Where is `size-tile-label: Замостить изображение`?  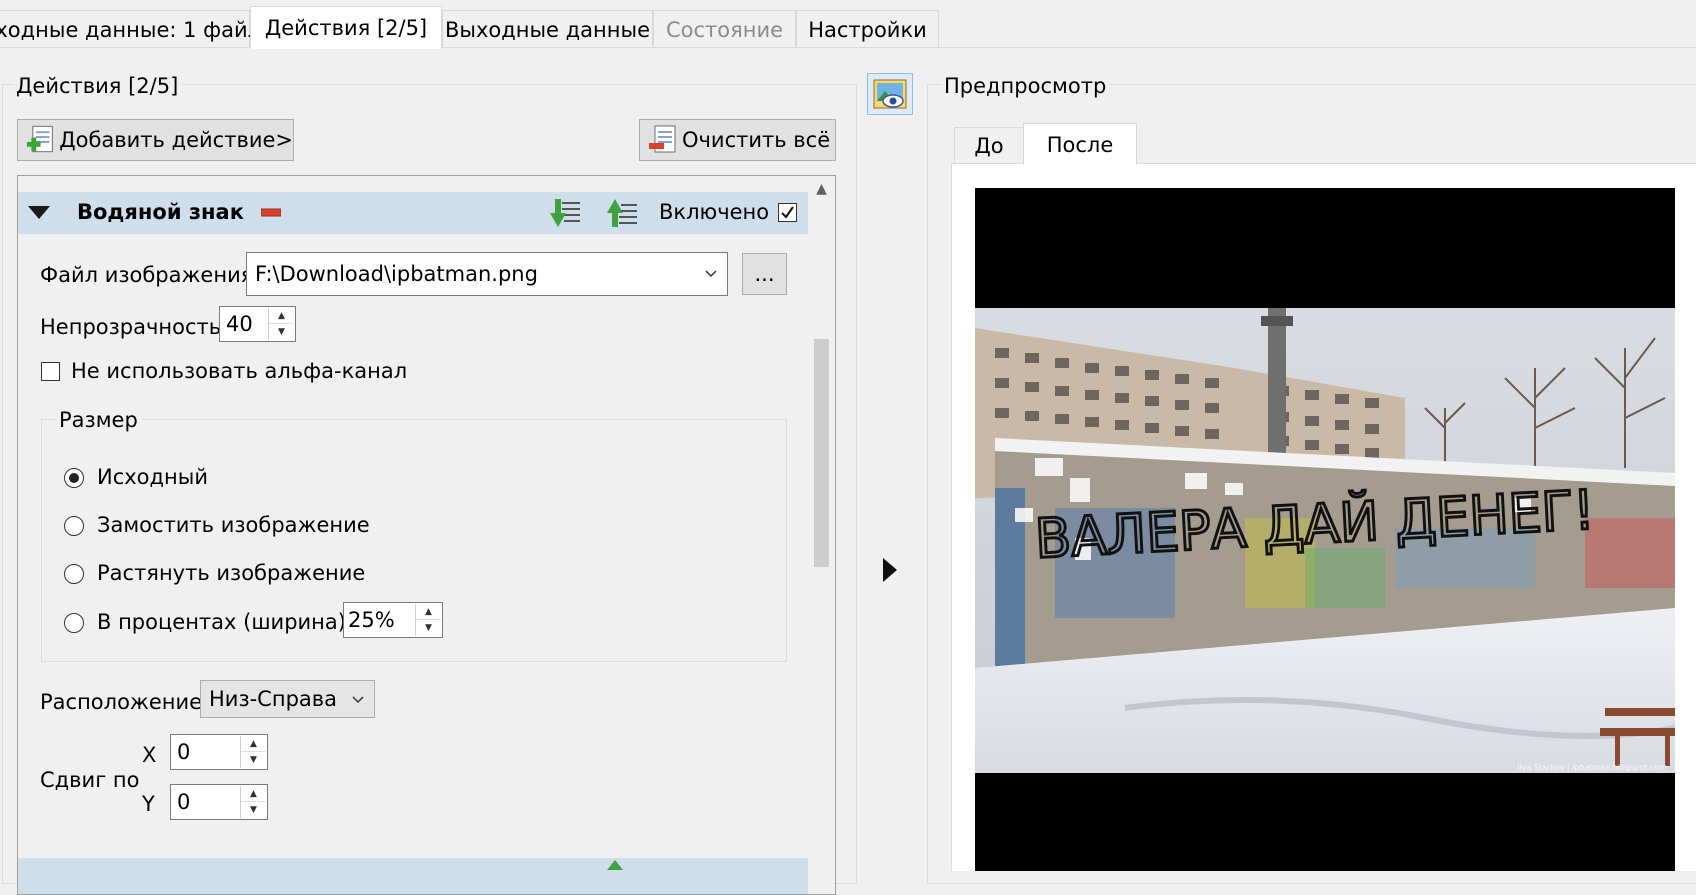
size-tile-label: Замостить изображение is located at coordinates (233, 525).